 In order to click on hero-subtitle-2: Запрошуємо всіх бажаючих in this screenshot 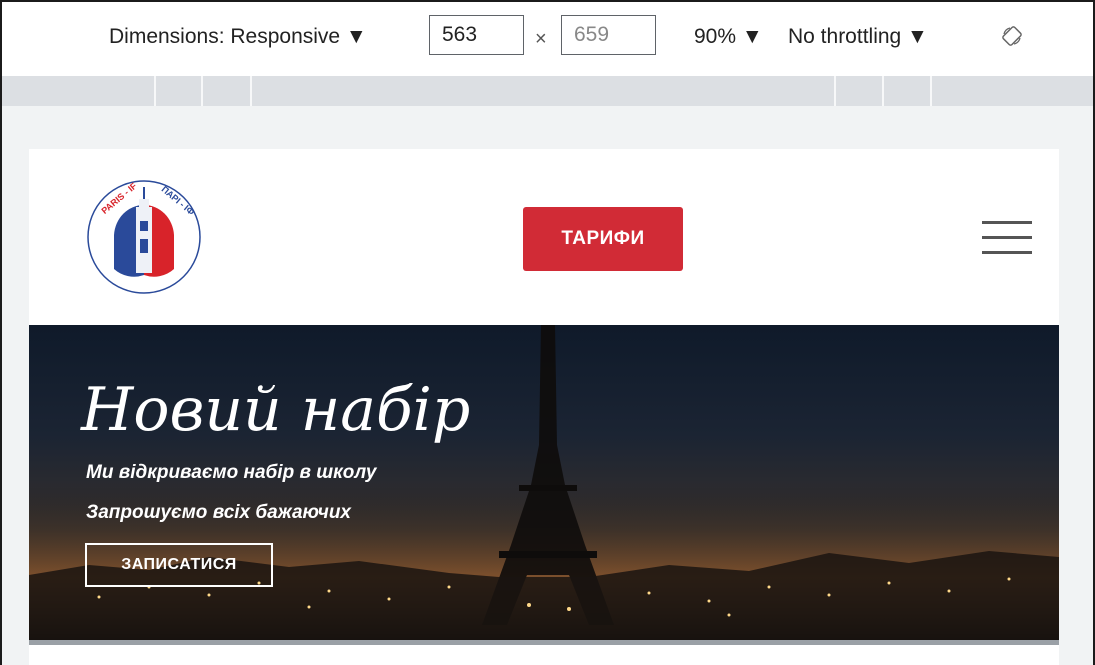, I will do `click(218, 512)`.